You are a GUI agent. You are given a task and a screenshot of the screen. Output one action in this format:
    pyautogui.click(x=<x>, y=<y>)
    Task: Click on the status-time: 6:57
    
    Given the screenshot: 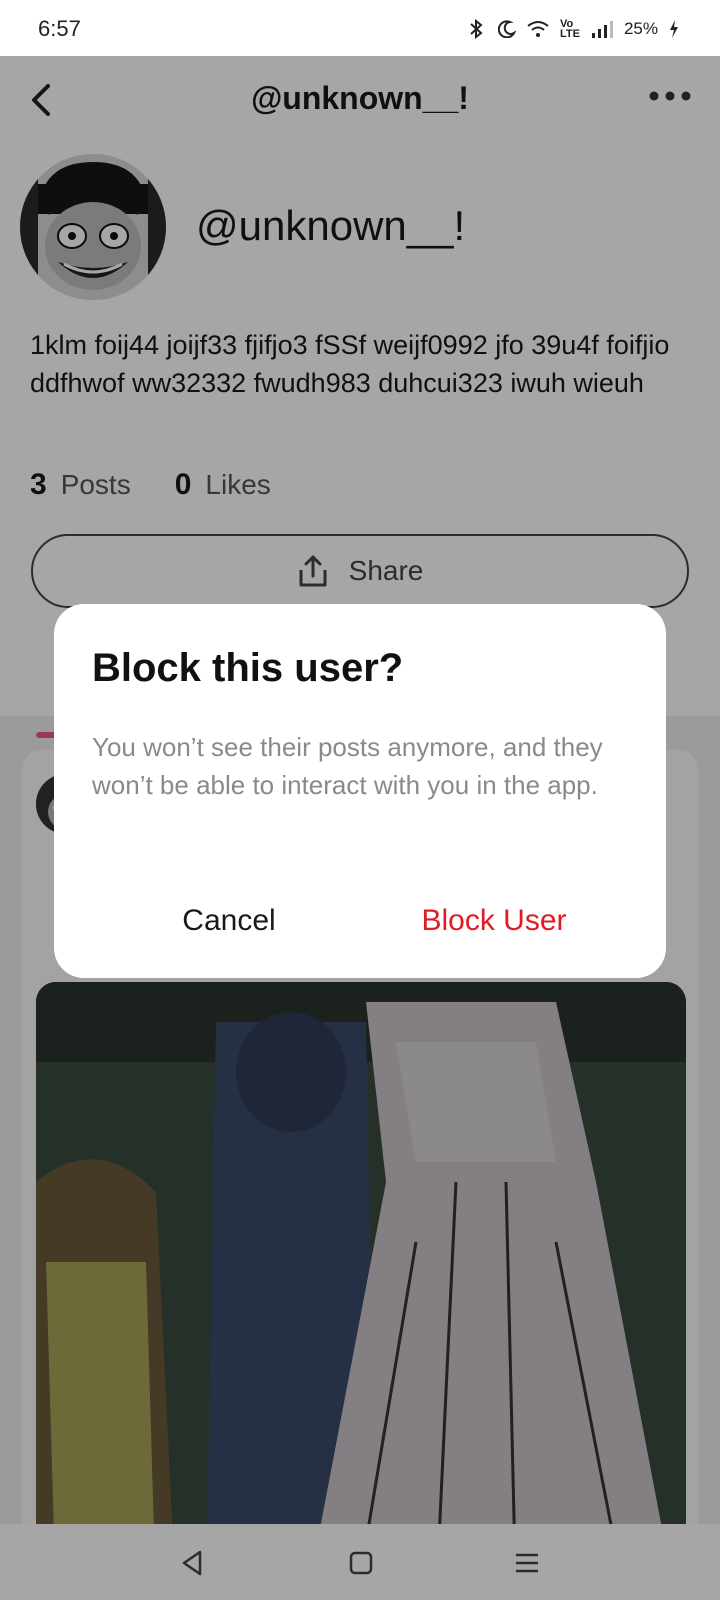 What is the action you would take?
    pyautogui.click(x=59, y=28)
    